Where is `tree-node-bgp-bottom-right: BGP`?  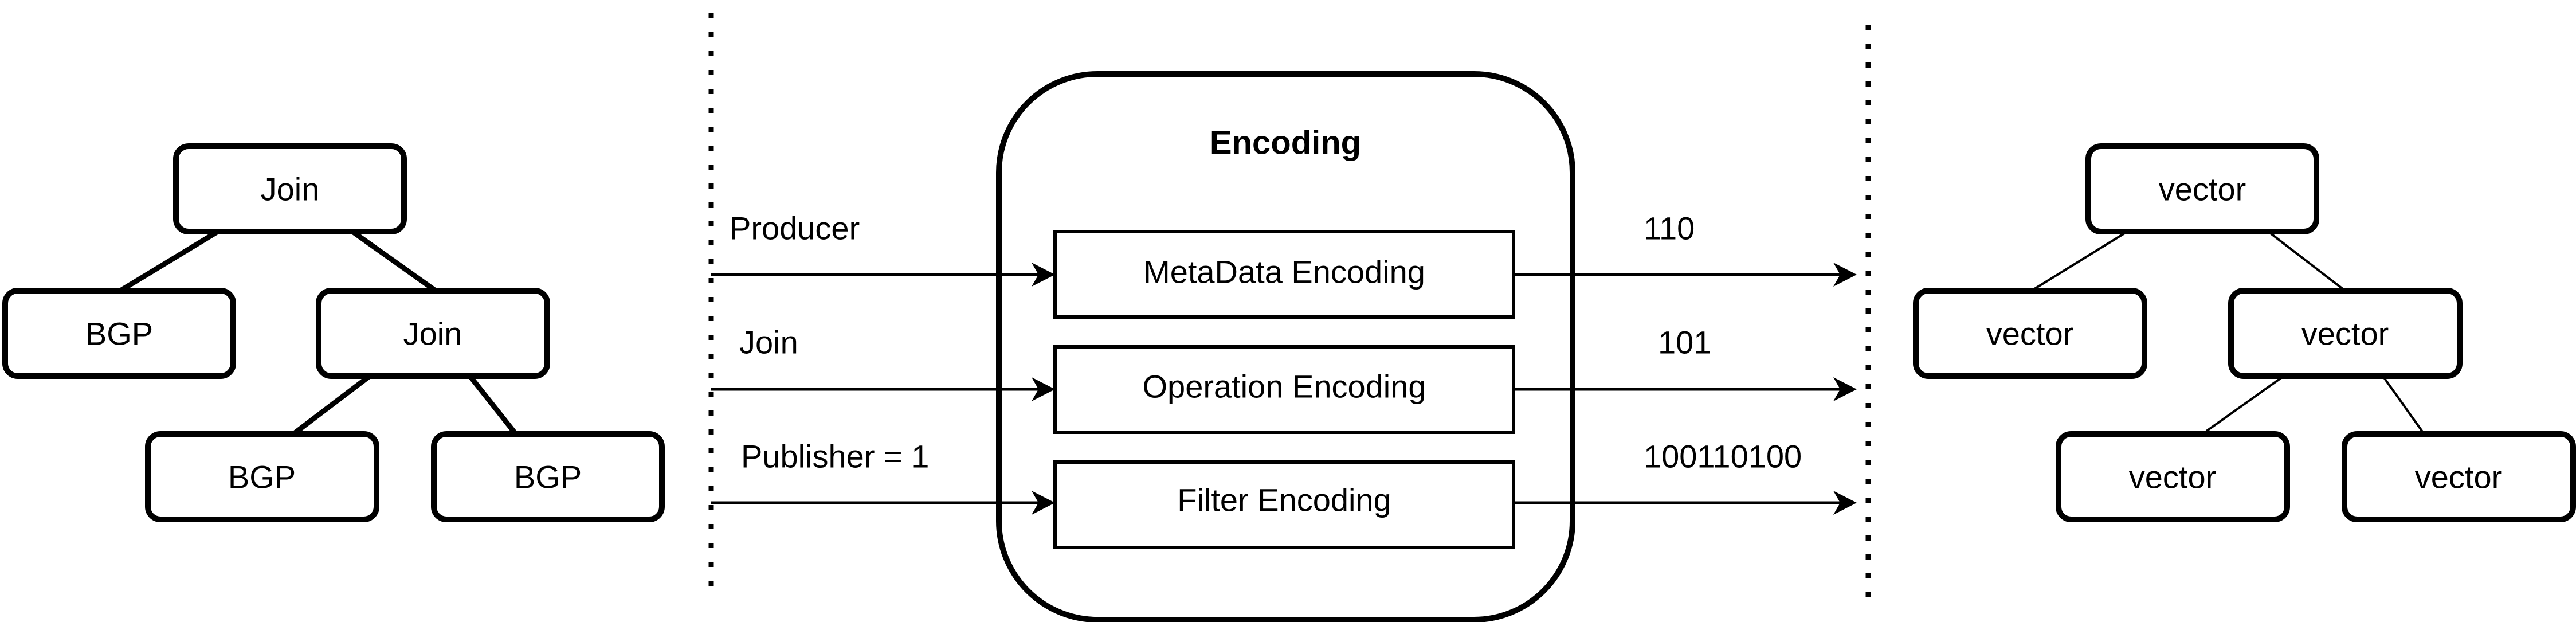
tree-node-bgp-bottom-right: BGP is located at coordinates (548, 476).